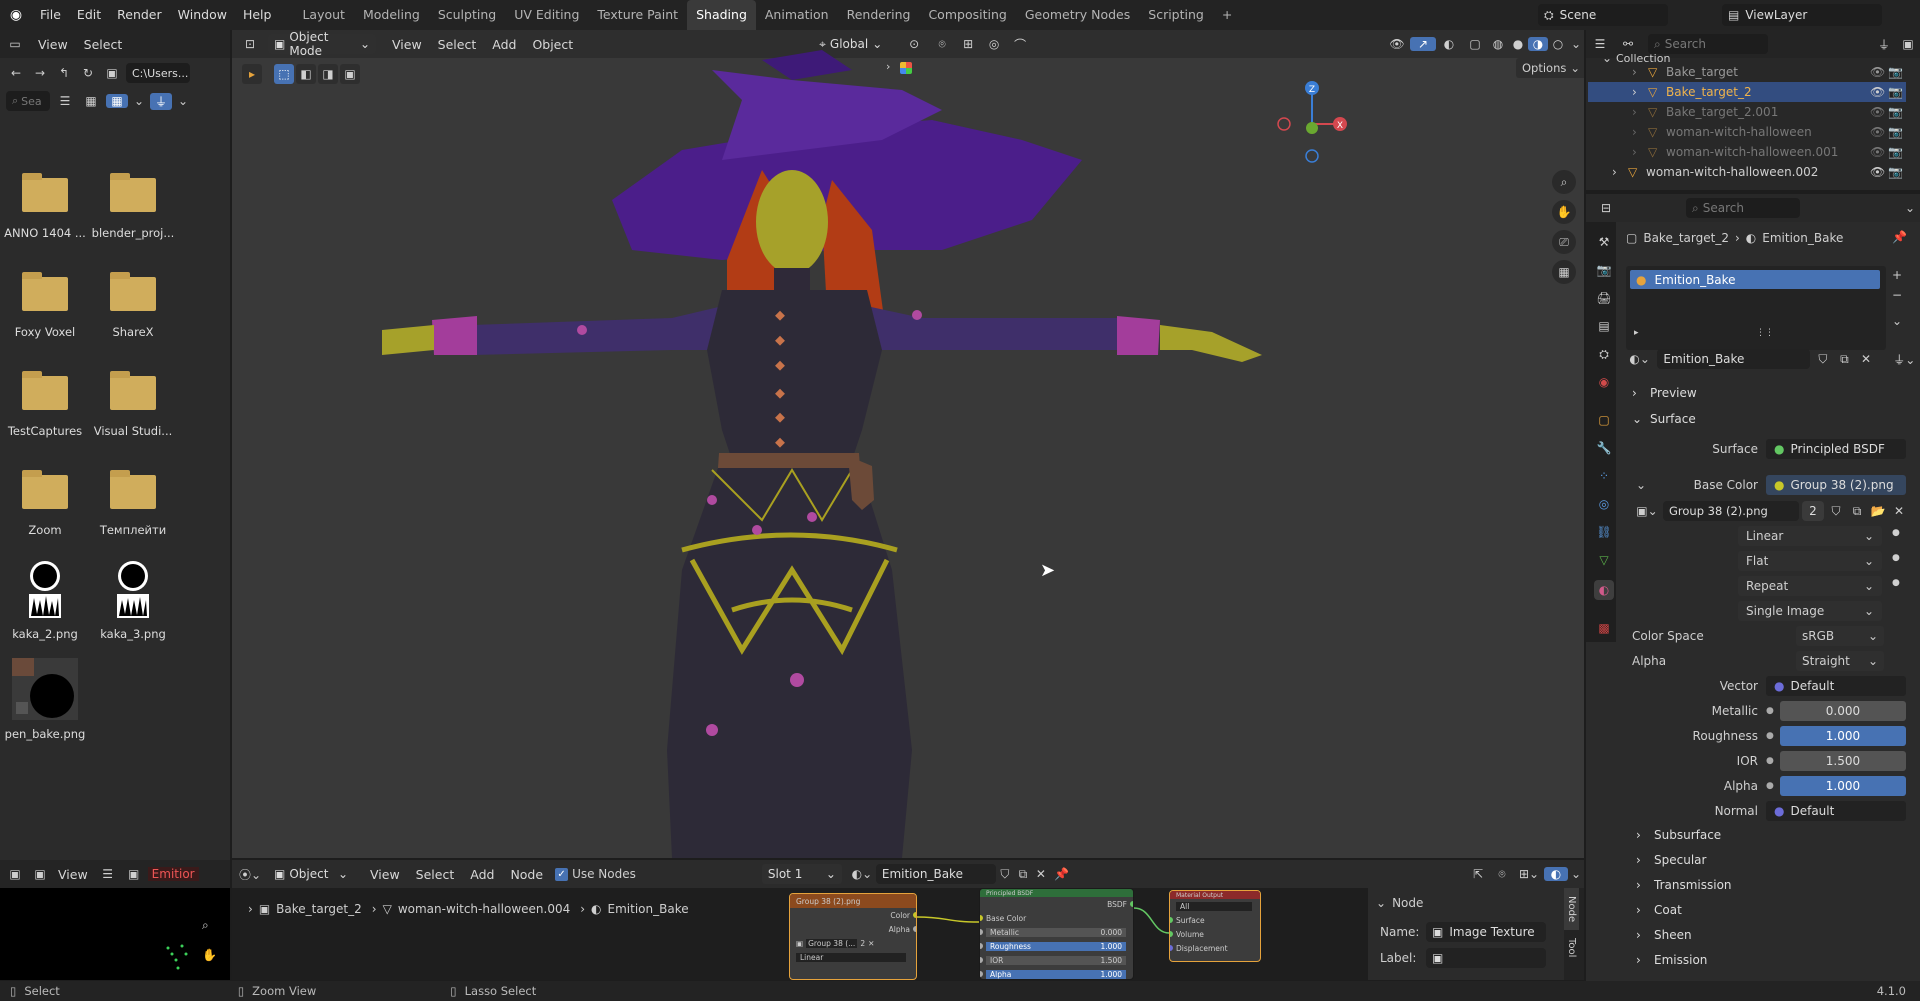 Image resolution: width=1920 pixels, height=1001 pixels. What do you see at coordinates (1600, 44) in the screenshot?
I see `editor-type-icon: ☰` at bounding box center [1600, 44].